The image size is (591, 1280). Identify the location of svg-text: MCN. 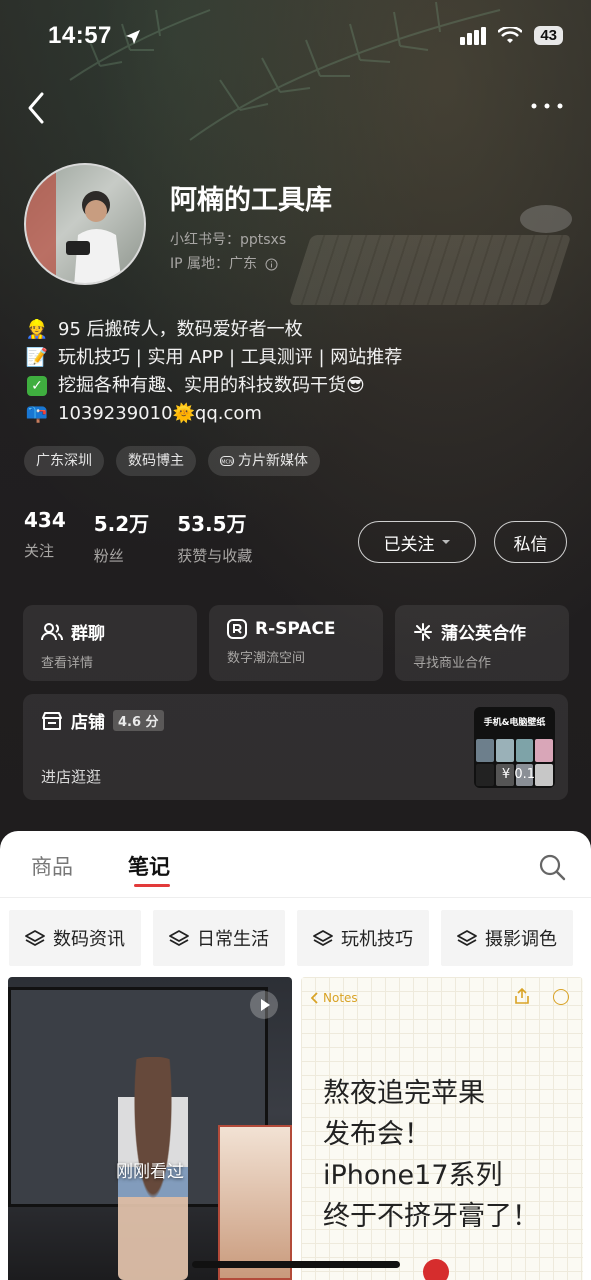
(227, 463).